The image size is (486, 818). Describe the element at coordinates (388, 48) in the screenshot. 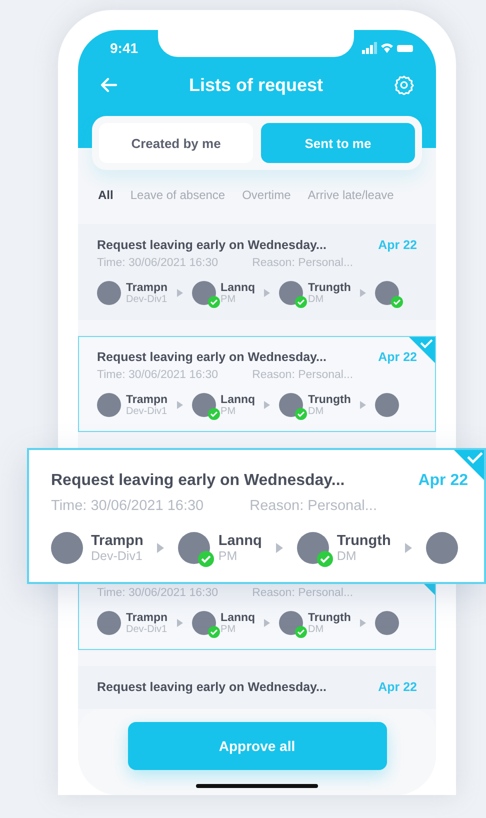

I see `status-icons` at that location.